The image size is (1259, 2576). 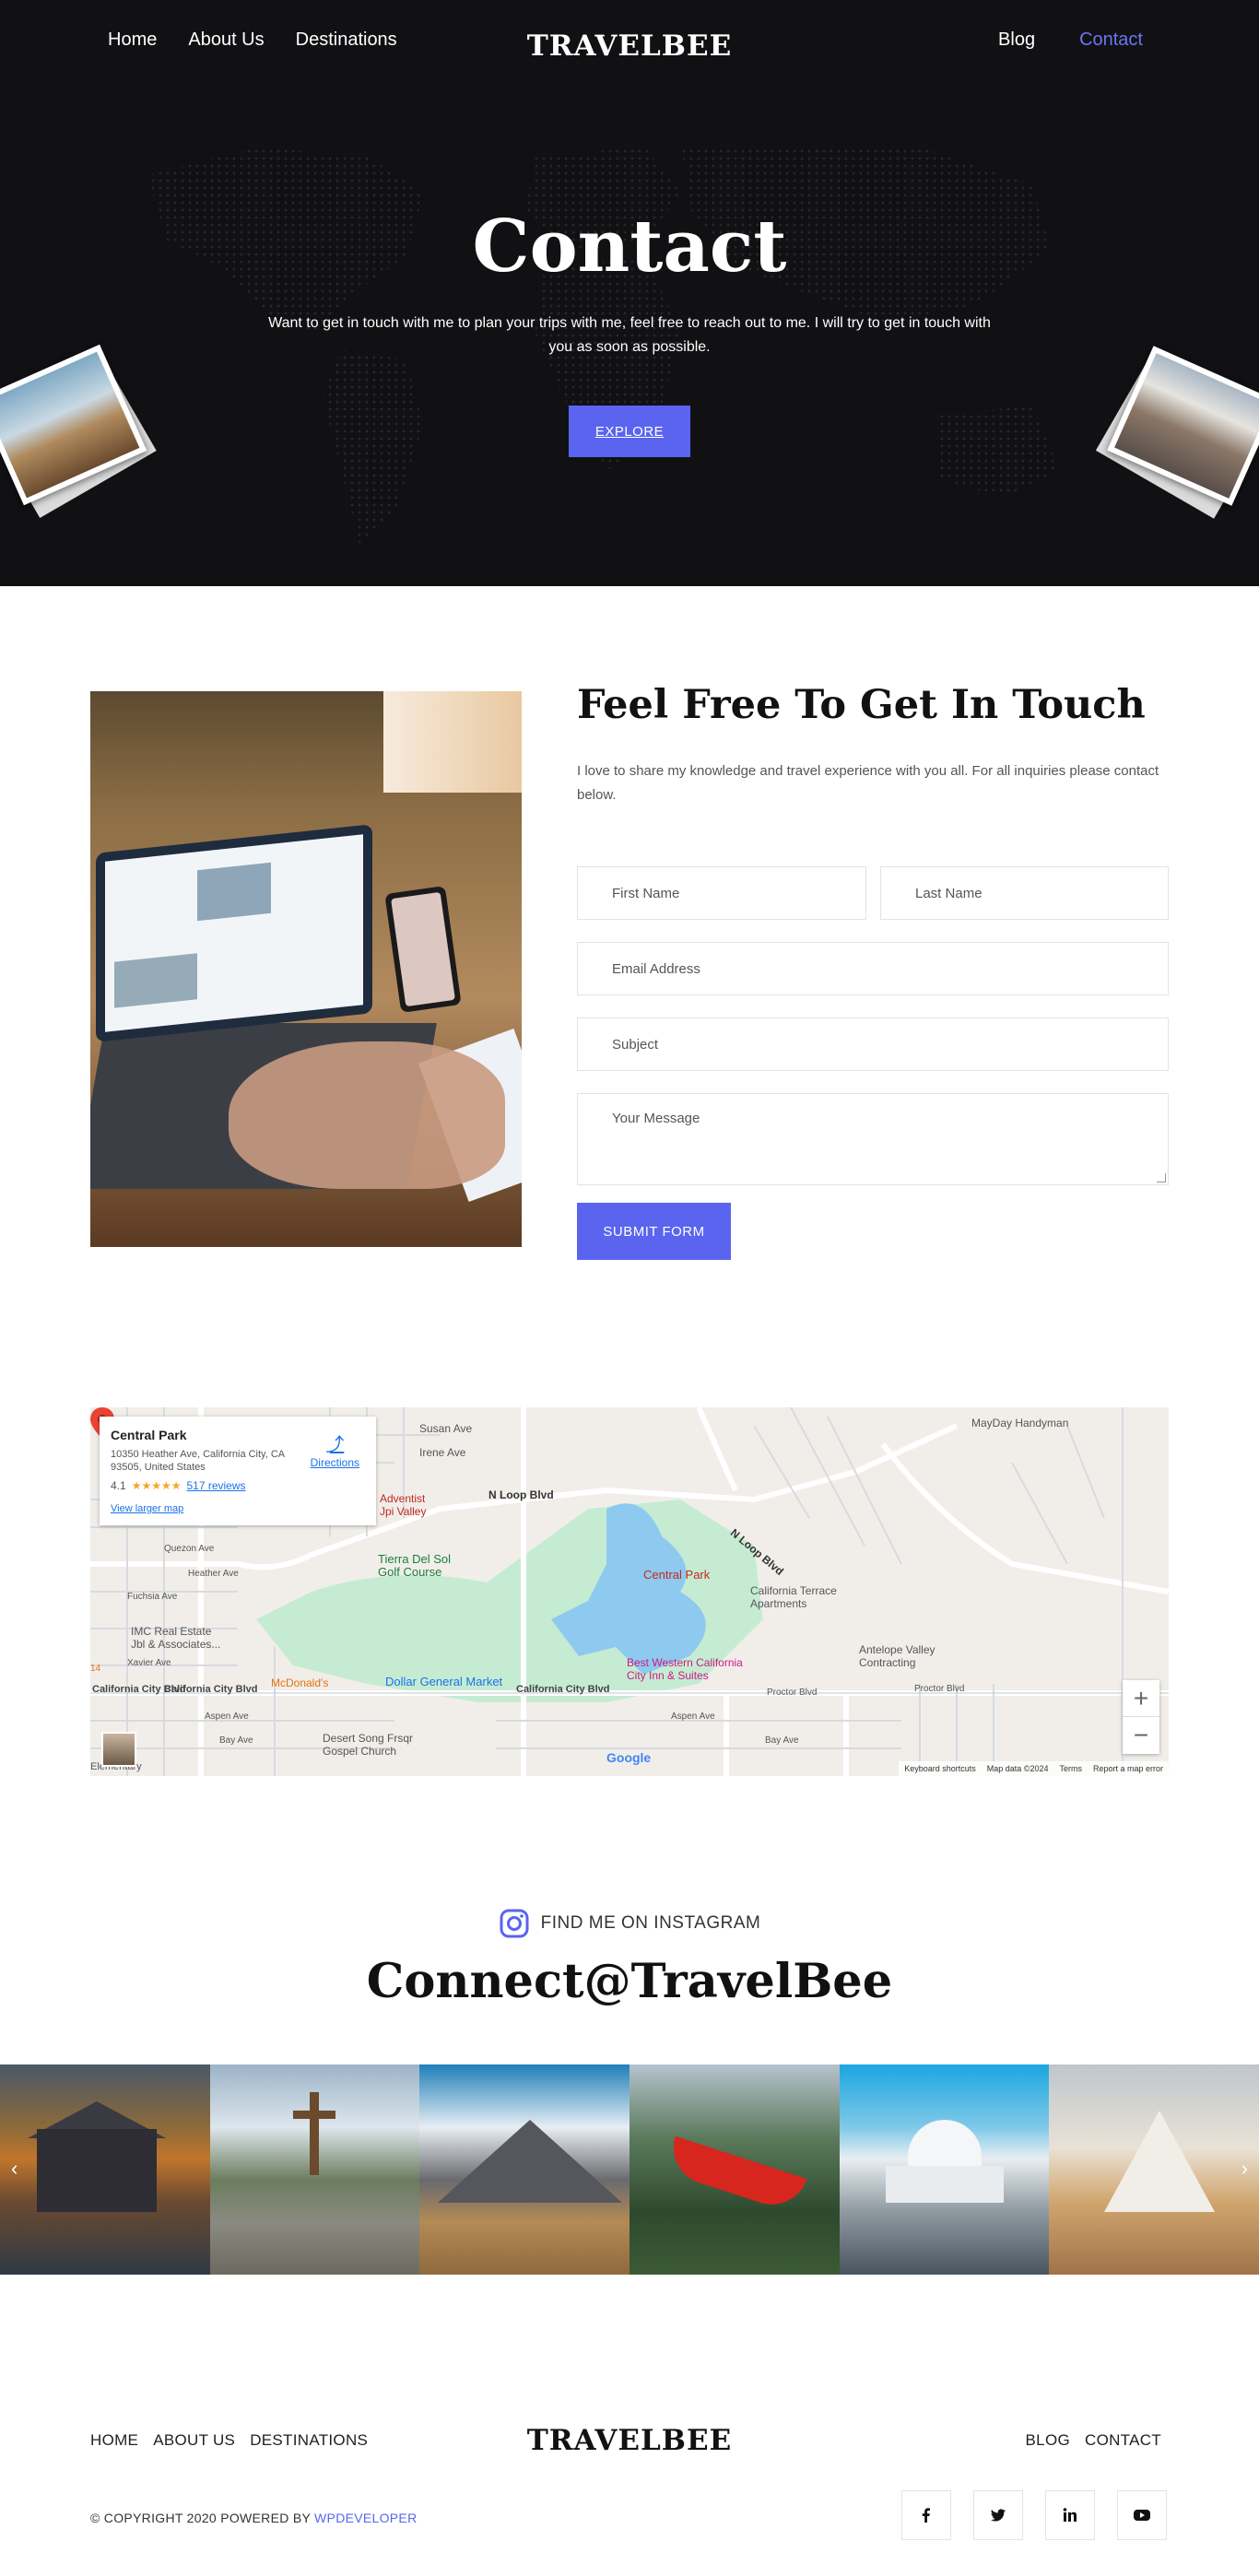 What do you see at coordinates (926, 2515) in the screenshot?
I see `facebook-icon` at bounding box center [926, 2515].